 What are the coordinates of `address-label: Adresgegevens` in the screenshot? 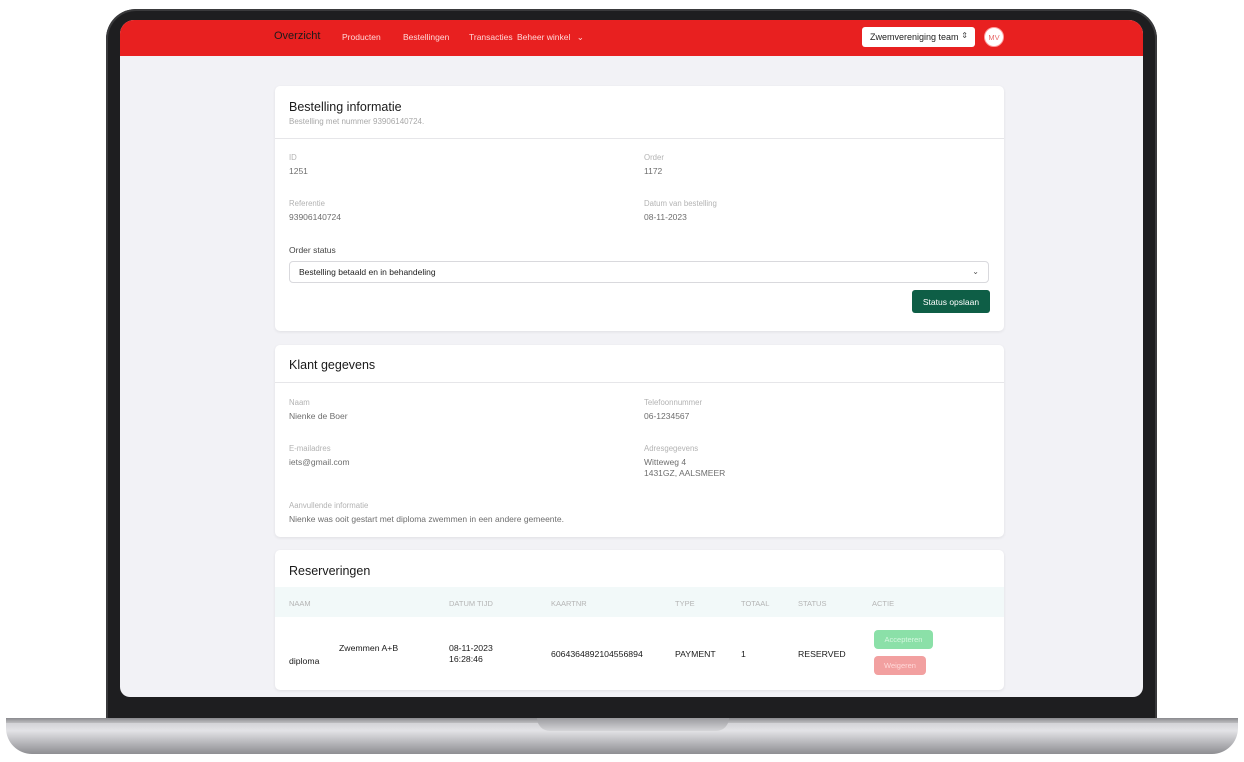 It's located at (671, 448).